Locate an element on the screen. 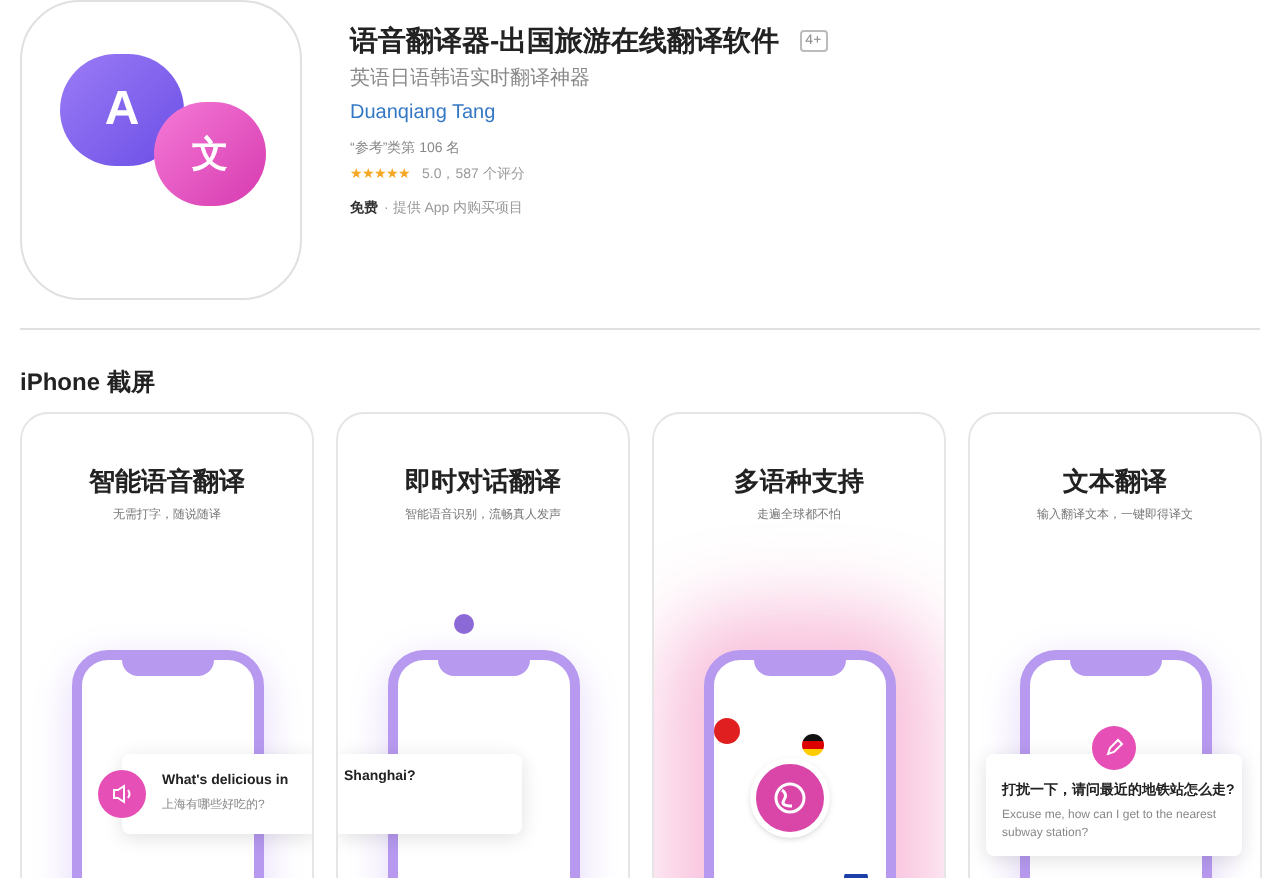 The height and width of the screenshot is (878, 1280). section-title: iPhone 截屏 is located at coordinates (88, 383).